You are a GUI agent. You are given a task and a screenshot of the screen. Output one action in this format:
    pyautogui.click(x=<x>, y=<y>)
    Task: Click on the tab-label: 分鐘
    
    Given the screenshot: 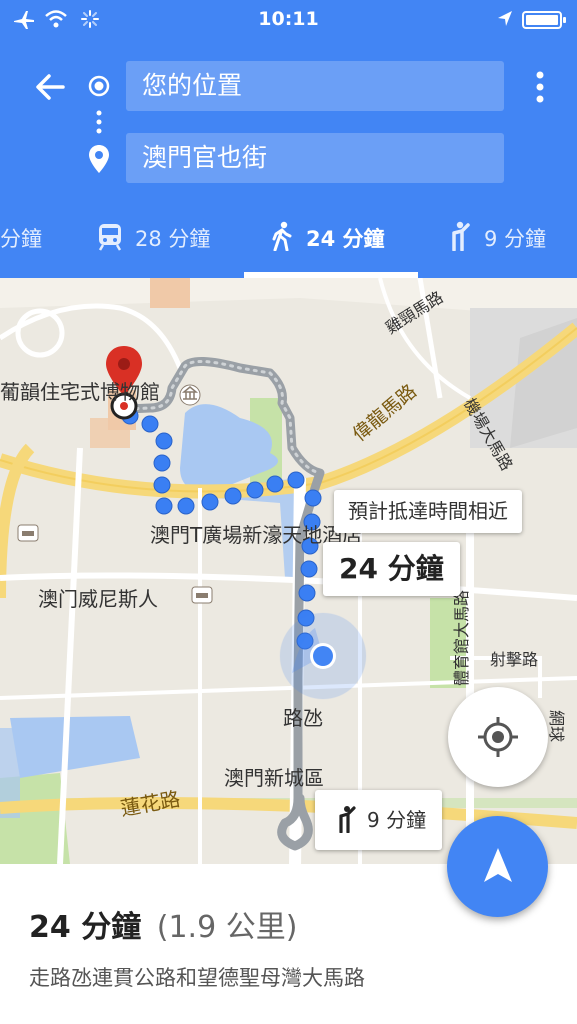 What is the action you would take?
    pyautogui.click(x=21, y=239)
    